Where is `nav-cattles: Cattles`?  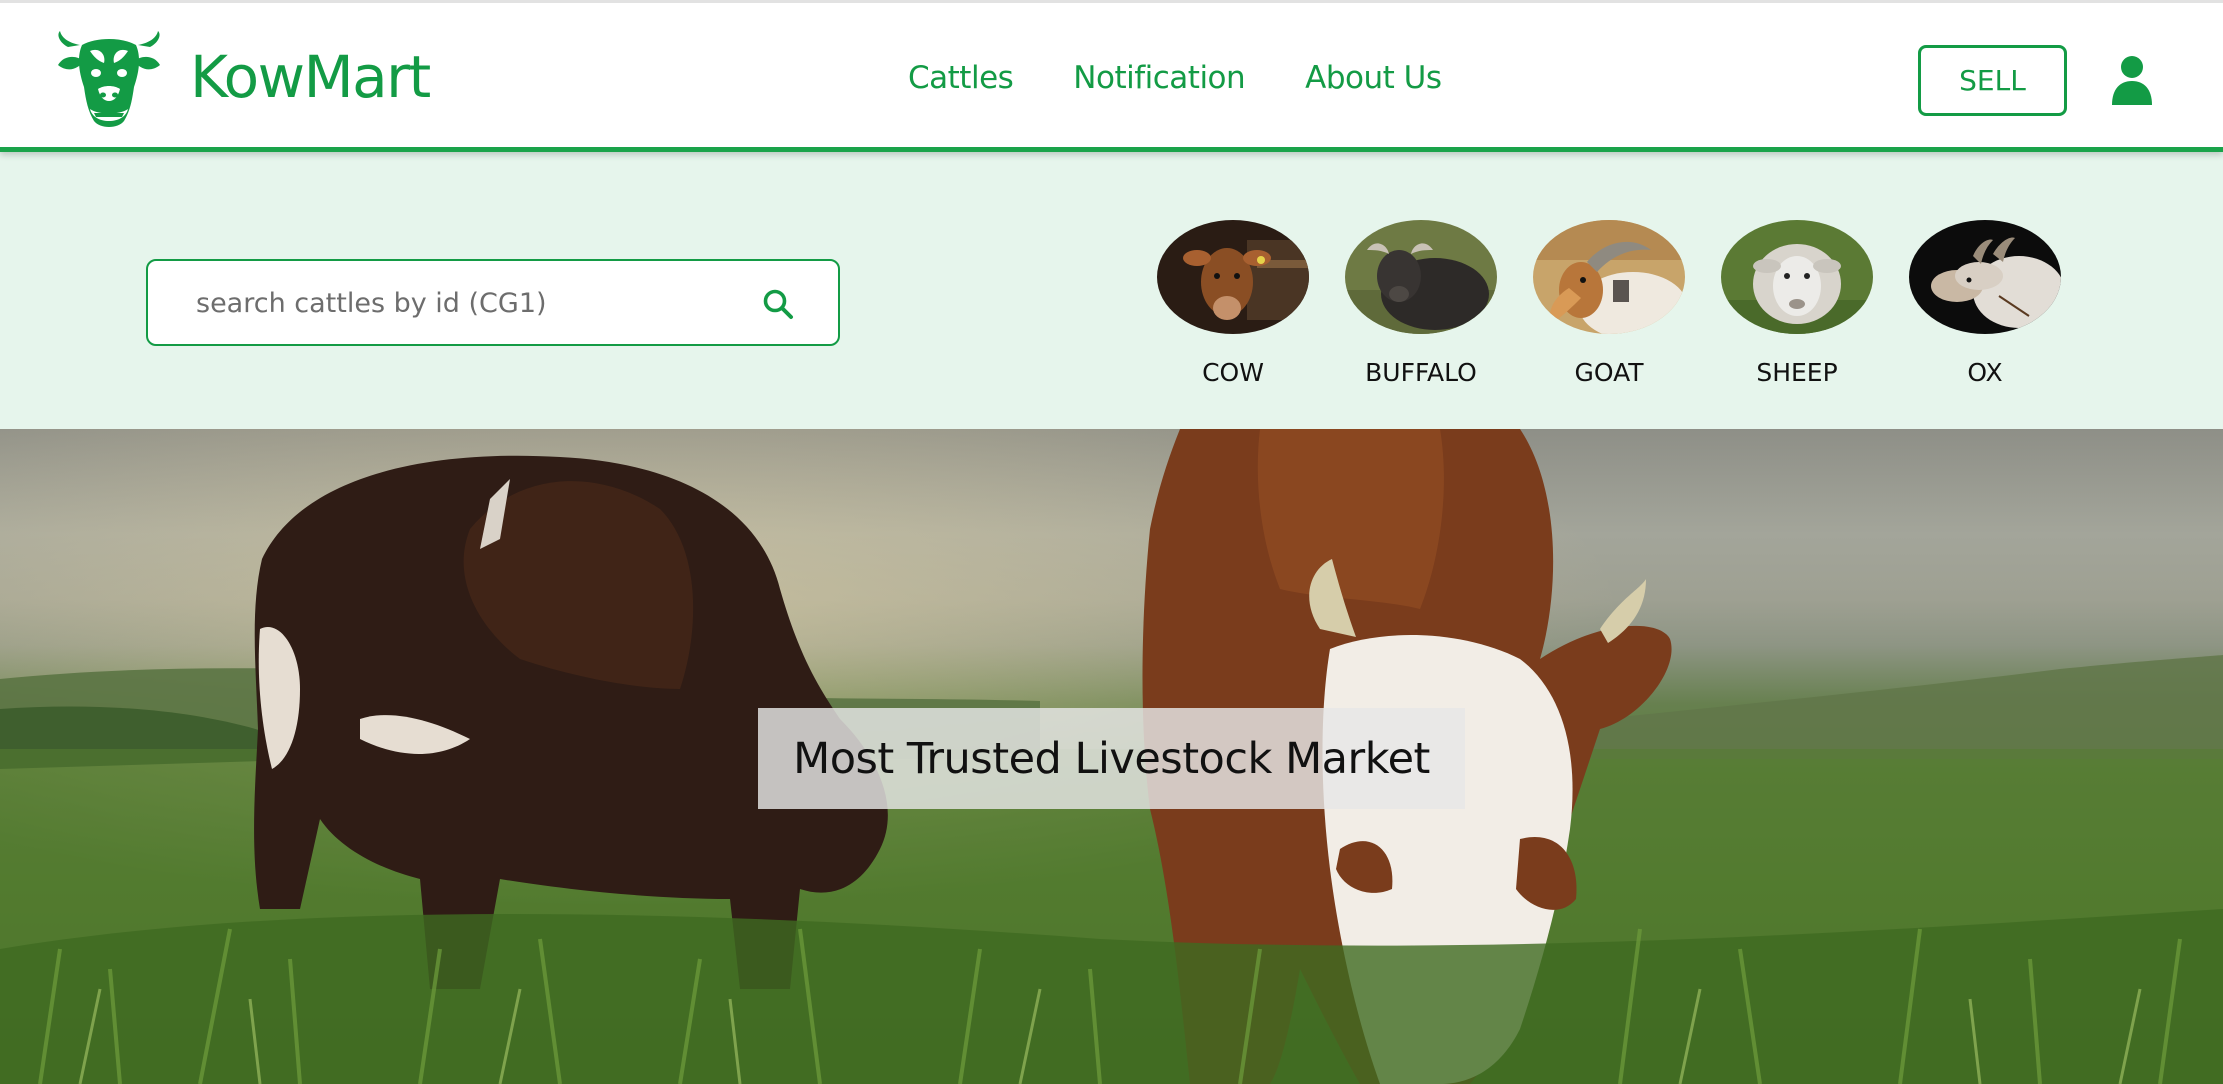
nav-cattles: Cattles is located at coordinates (961, 78).